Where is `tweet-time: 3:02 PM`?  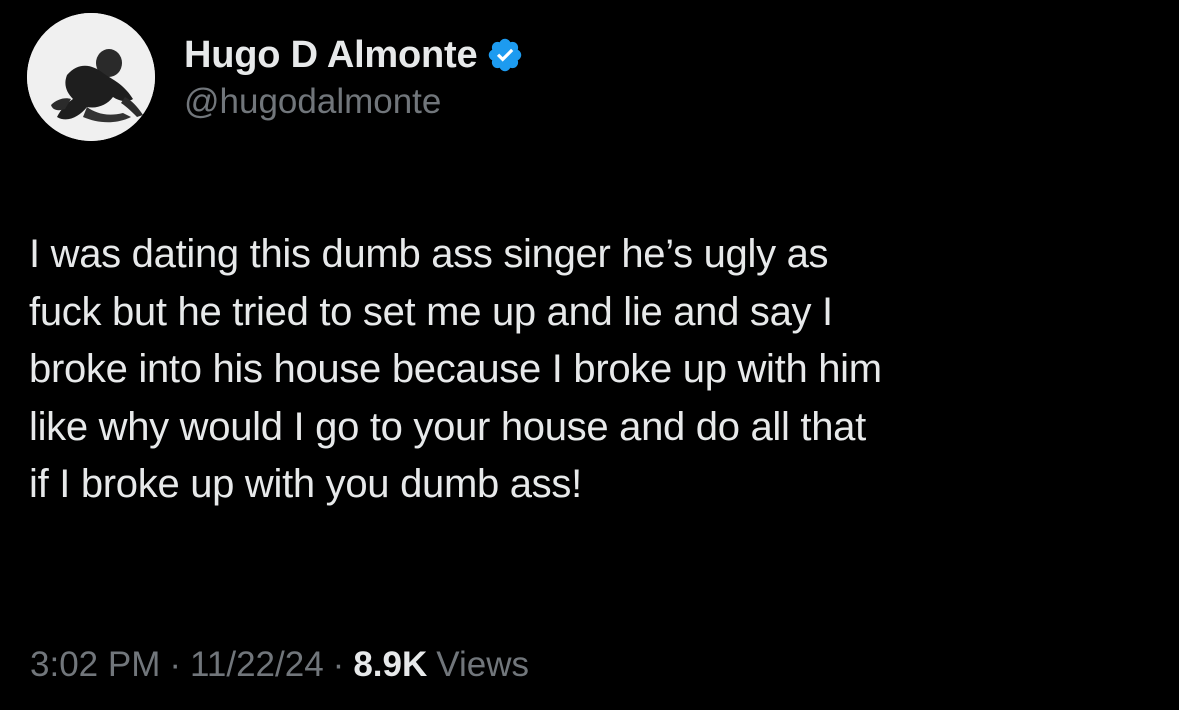 tweet-time: 3:02 PM is located at coordinates (95, 665).